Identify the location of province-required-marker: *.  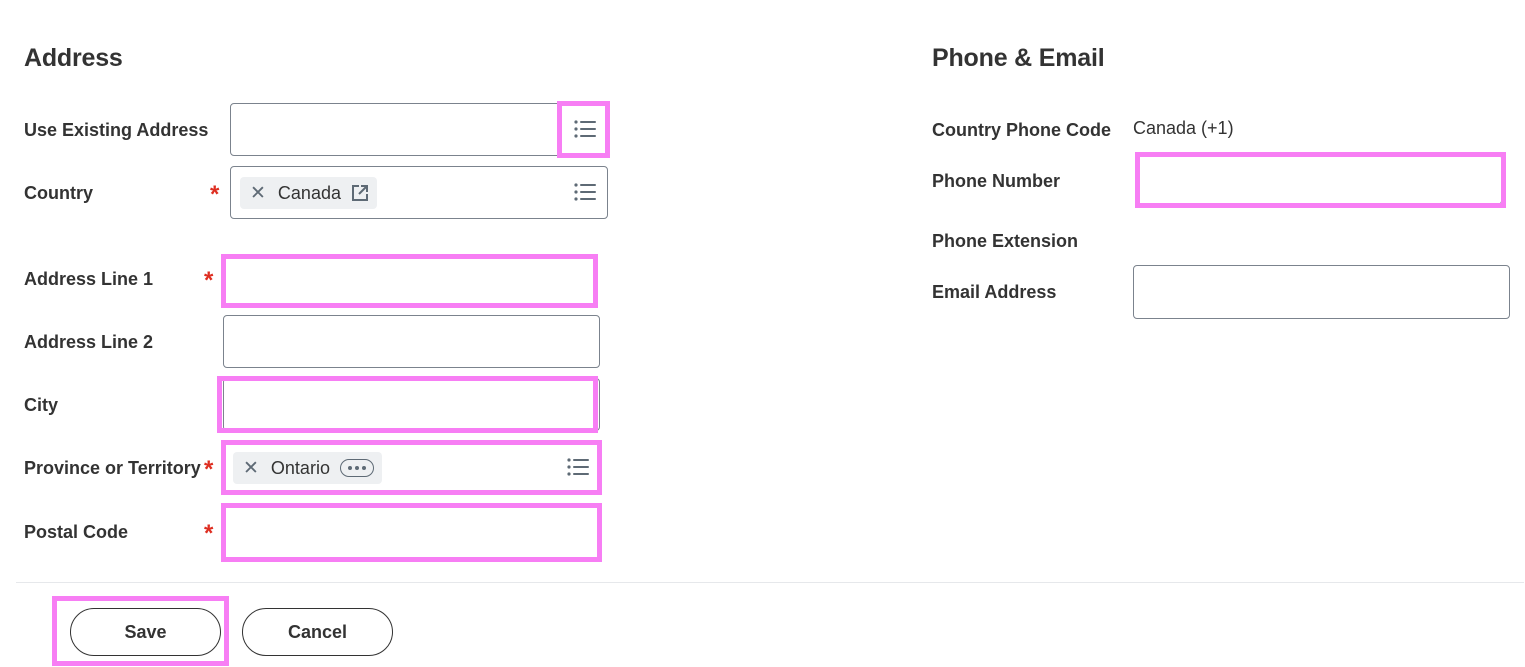
(209, 469).